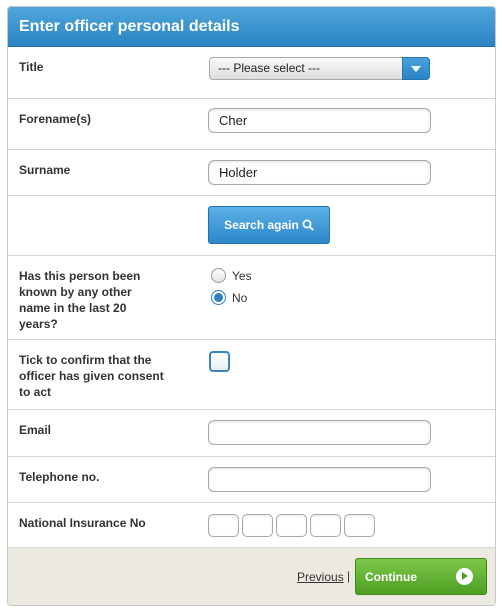  I want to click on email-row: Email, so click(251, 433).